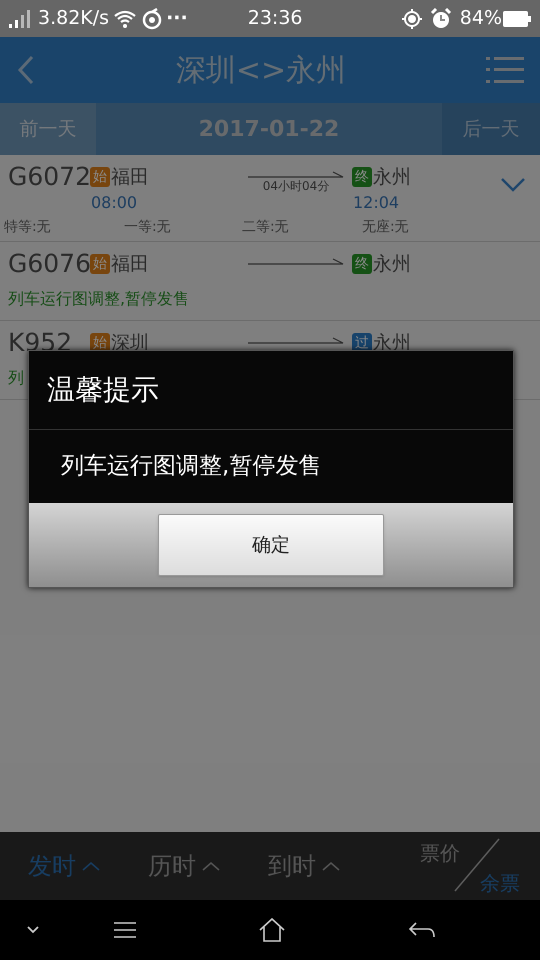 This screenshot has width=540, height=960. What do you see at coordinates (304, 866) in the screenshot?
I see `sort-tab: 到时` at bounding box center [304, 866].